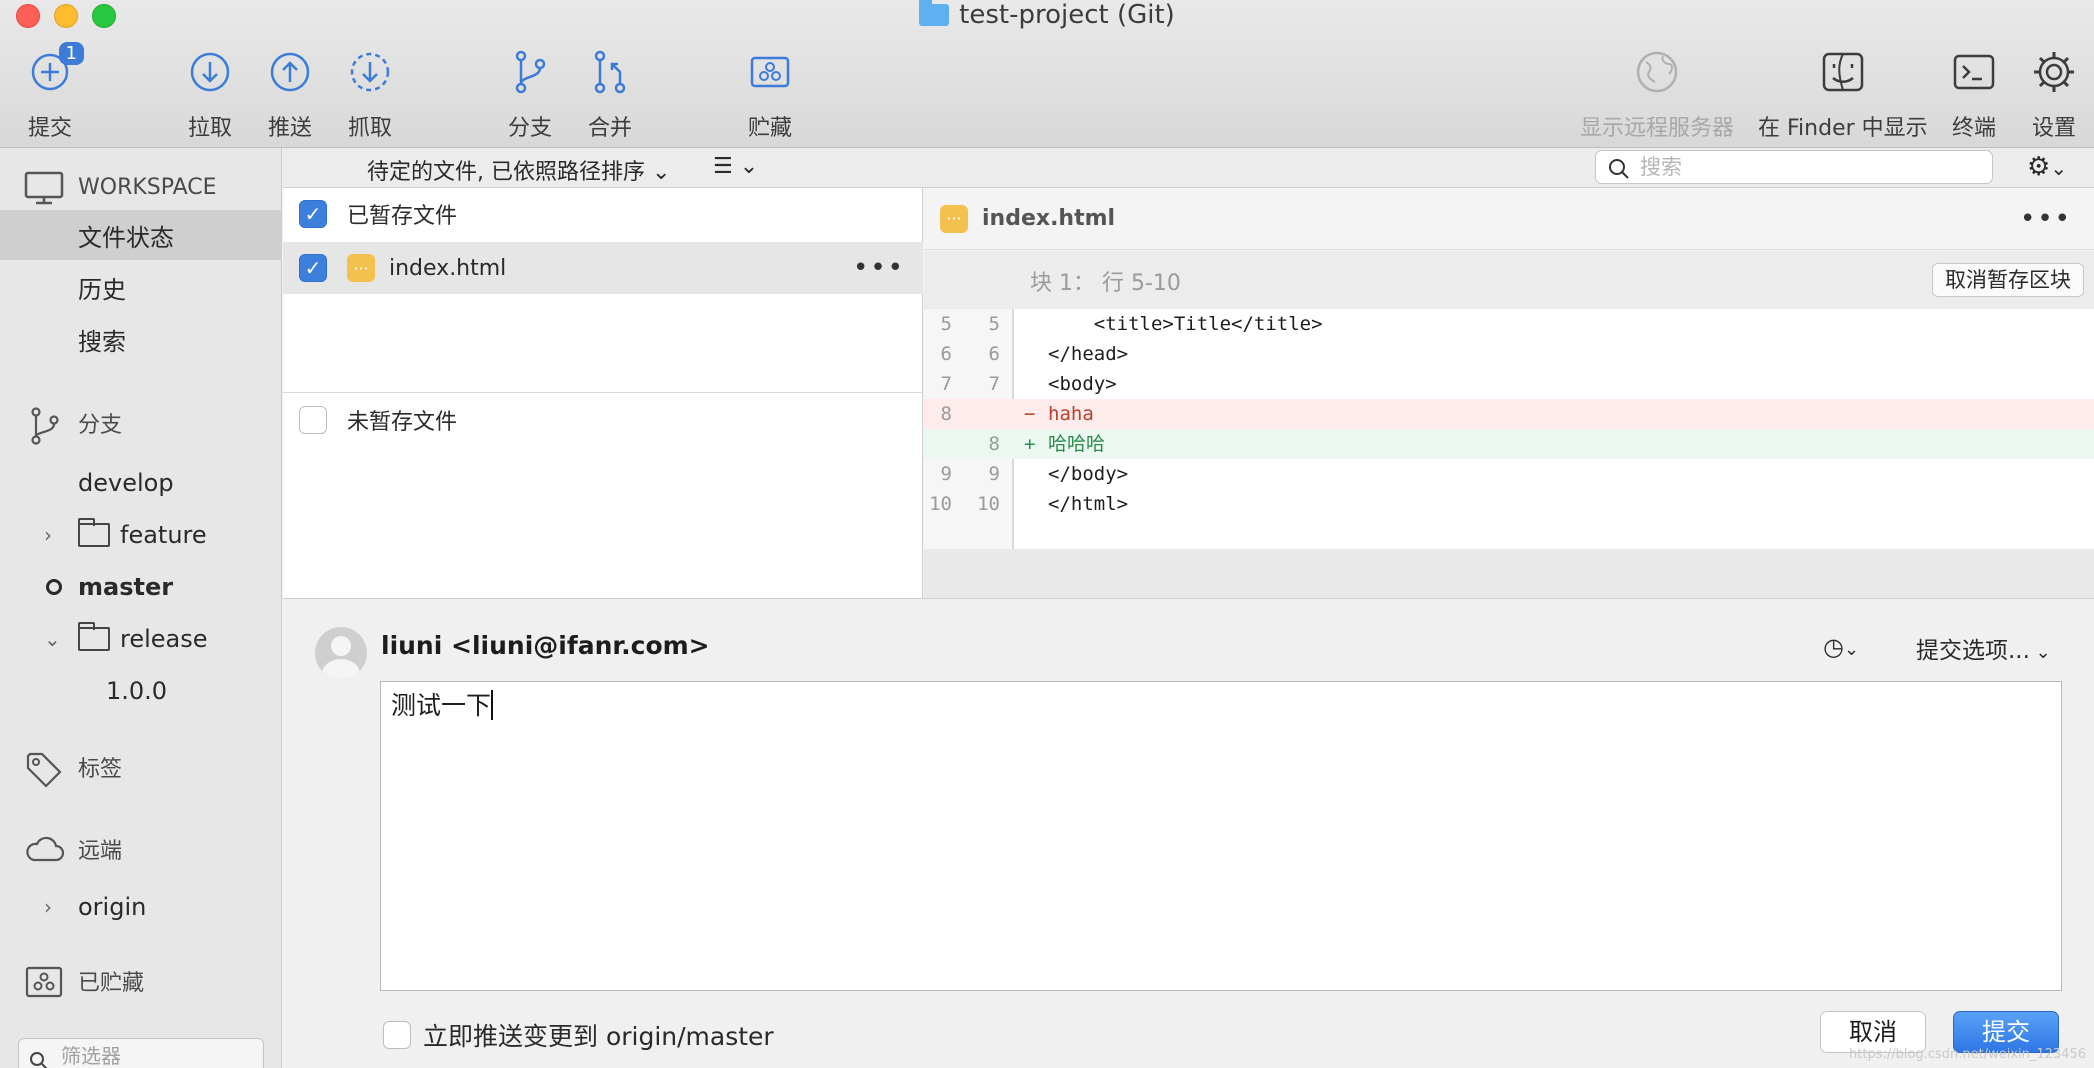 Image resolution: width=2094 pixels, height=1068 pixels. I want to click on fetch-icon, so click(370, 72).